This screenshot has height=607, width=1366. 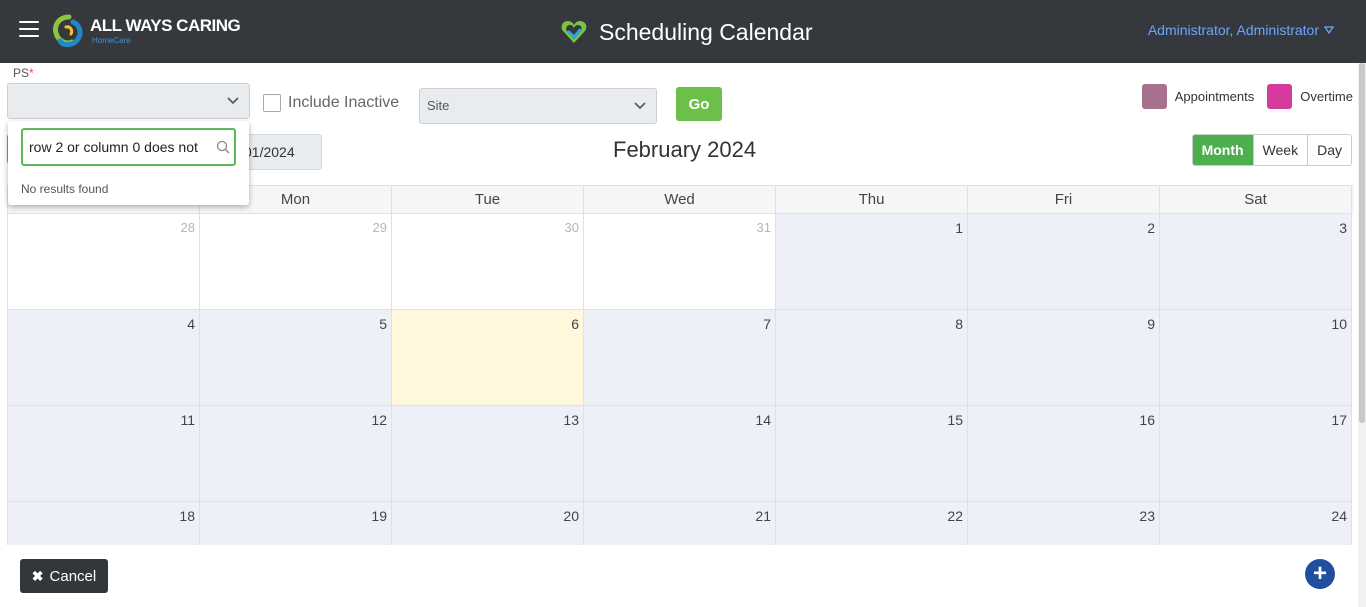 I want to click on vertical-scrollbar, so click(x=1362, y=335).